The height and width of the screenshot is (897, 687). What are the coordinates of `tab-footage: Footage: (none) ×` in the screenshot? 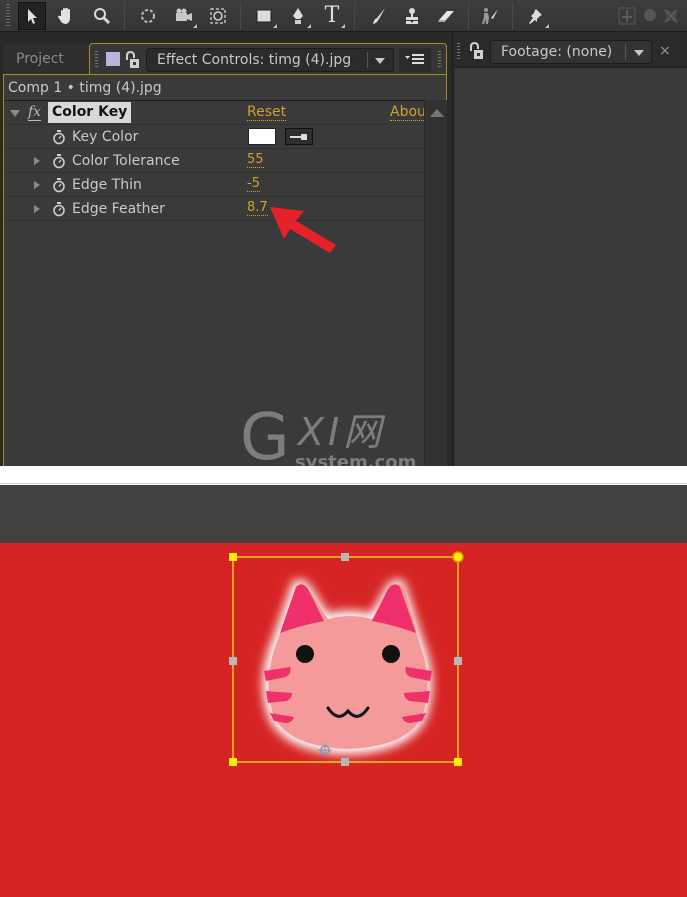 It's located at (570, 50).